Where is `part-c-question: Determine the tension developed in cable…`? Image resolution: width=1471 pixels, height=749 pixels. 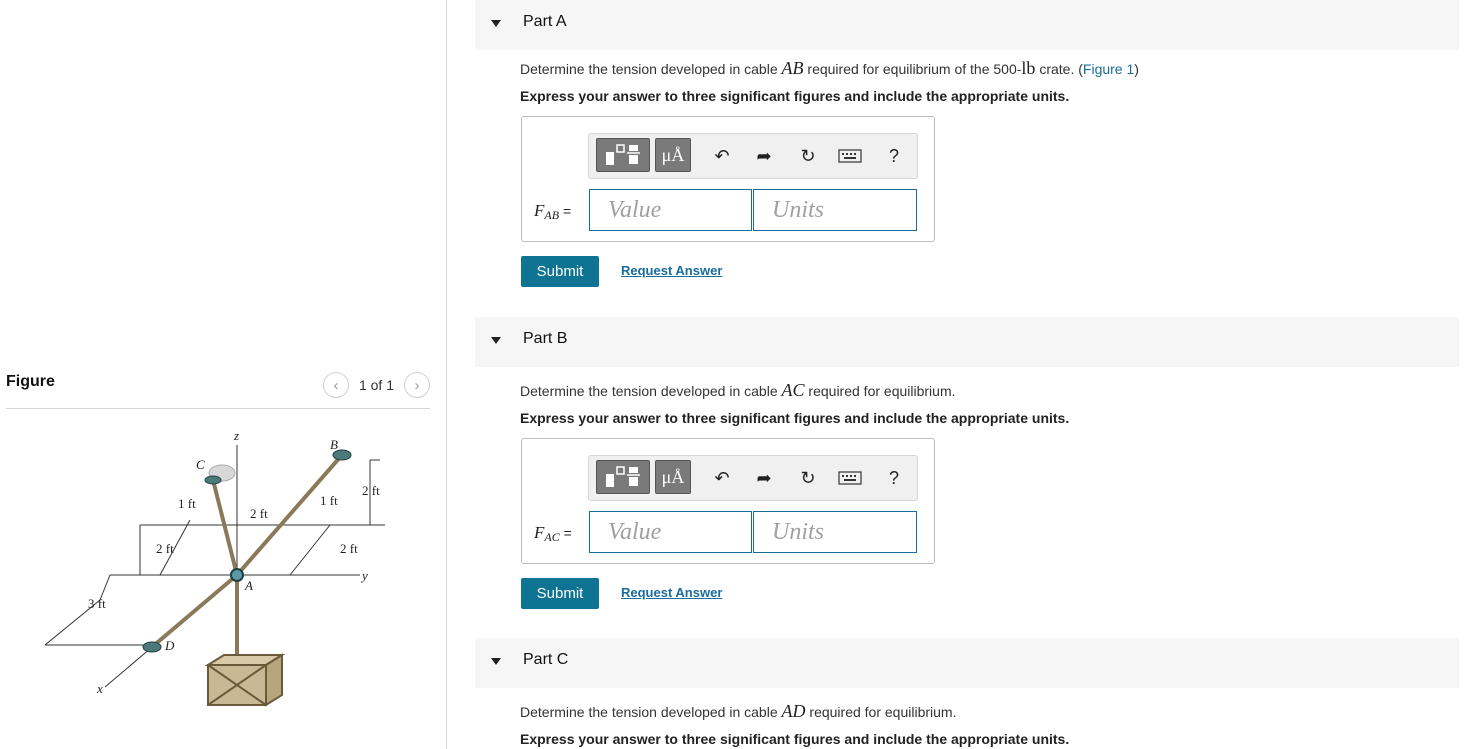
part-c-question: Determine the tension developed in cable… is located at coordinates (738, 711).